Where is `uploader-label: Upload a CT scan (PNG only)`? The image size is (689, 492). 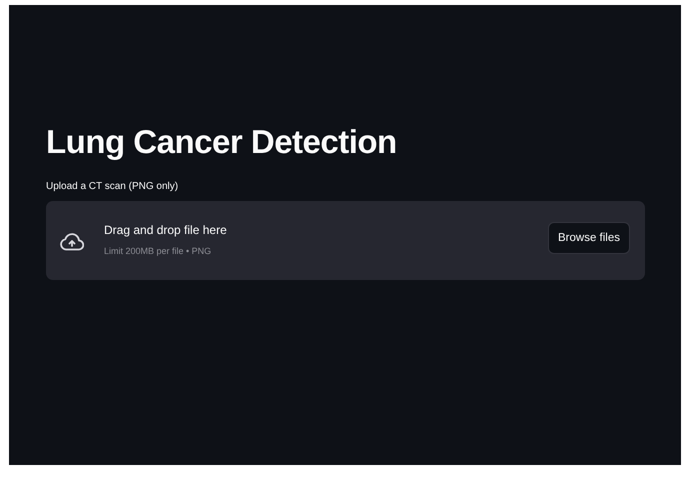
uploader-label: Upload a CT scan (PNG only) is located at coordinates (113, 186).